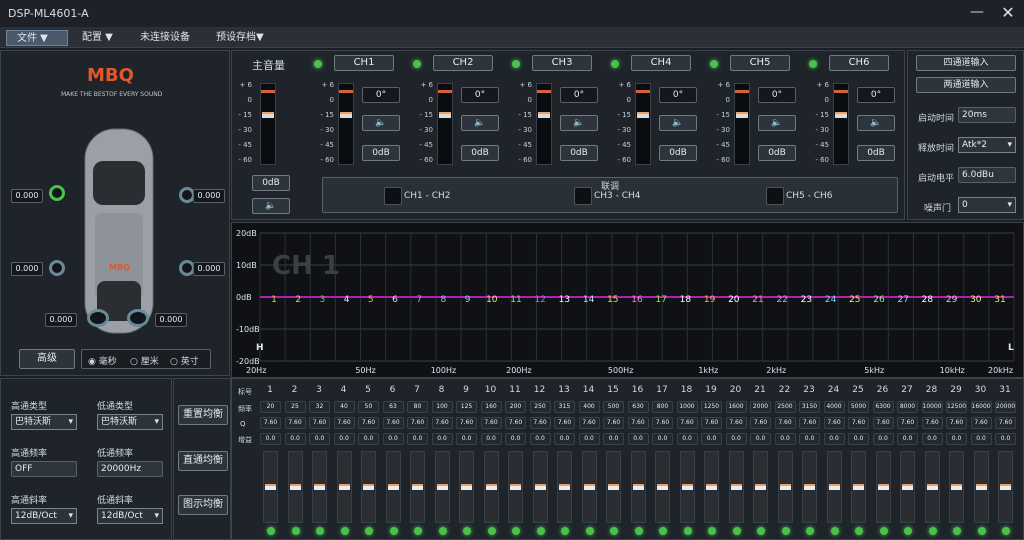 Image resolution: width=1024 pixels, height=540 pixels. What do you see at coordinates (130, 422) in the screenshot?
I see `lp-type-select: 巴特沃斯` at bounding box center [130, 422].